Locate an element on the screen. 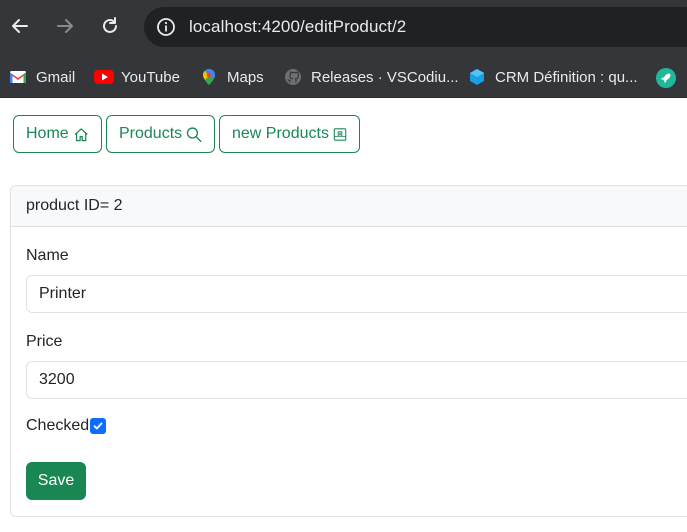 This screenshot has width=687, height=532. database-add-icon is located at coordinates (340, 134).